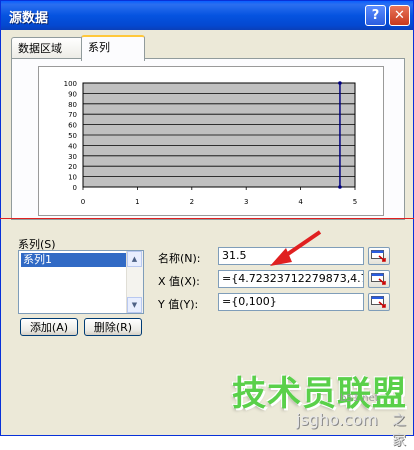 The height and width of the screenshot is (450, 414). Describe the element at coordinates (178, 304) in the screenshot. I see `y-values-label: Y 值(Y):` at that location.